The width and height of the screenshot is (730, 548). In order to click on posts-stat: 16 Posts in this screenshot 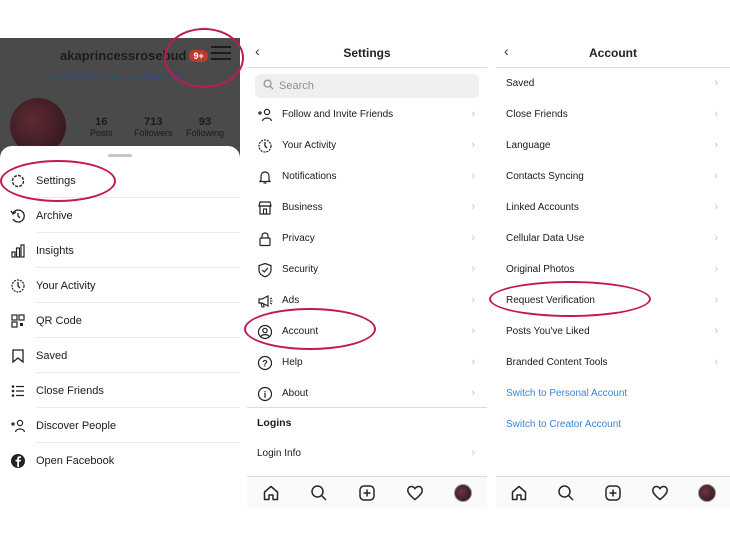, I will do `click(101, 127)`.